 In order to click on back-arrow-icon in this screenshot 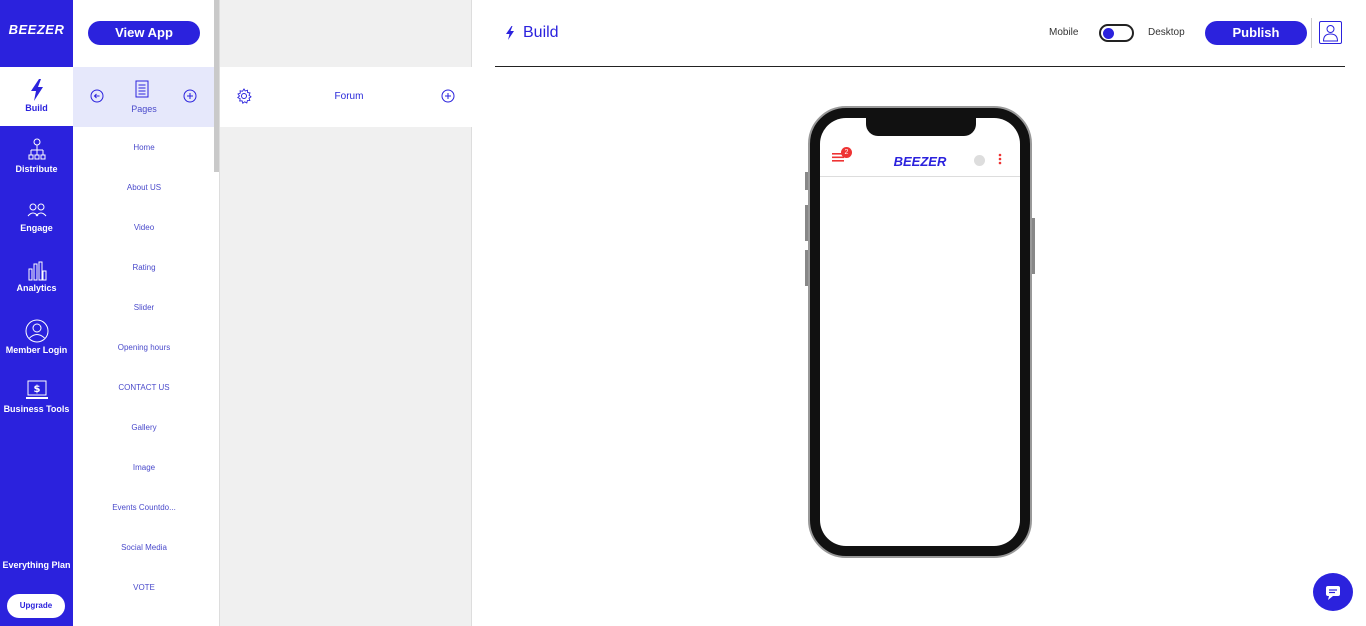, I will do `click(97, 96)`.